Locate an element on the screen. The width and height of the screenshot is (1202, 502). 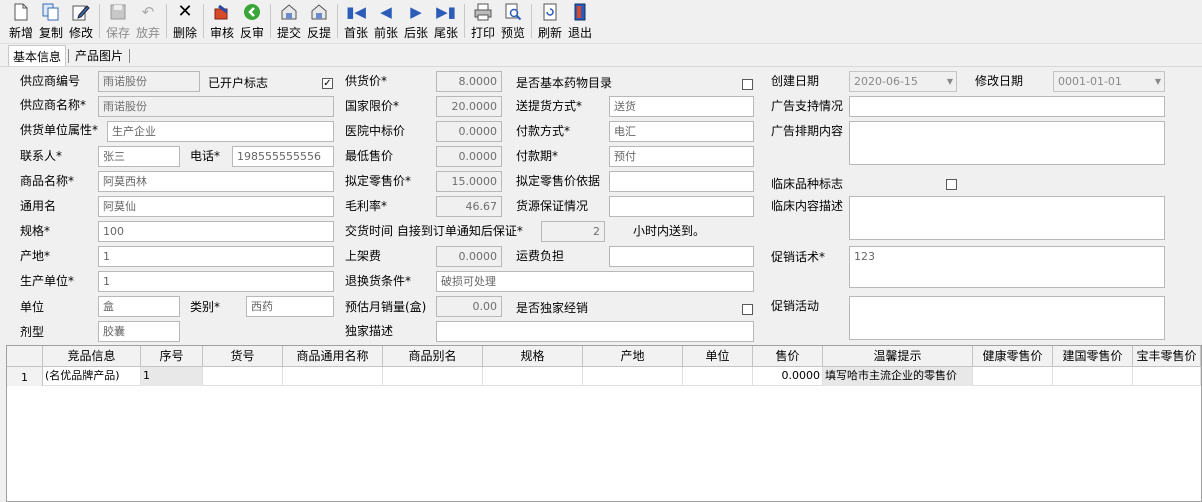
table-cell: 填写哈市主流企业的零售价 is located at coordinates (898, 376).